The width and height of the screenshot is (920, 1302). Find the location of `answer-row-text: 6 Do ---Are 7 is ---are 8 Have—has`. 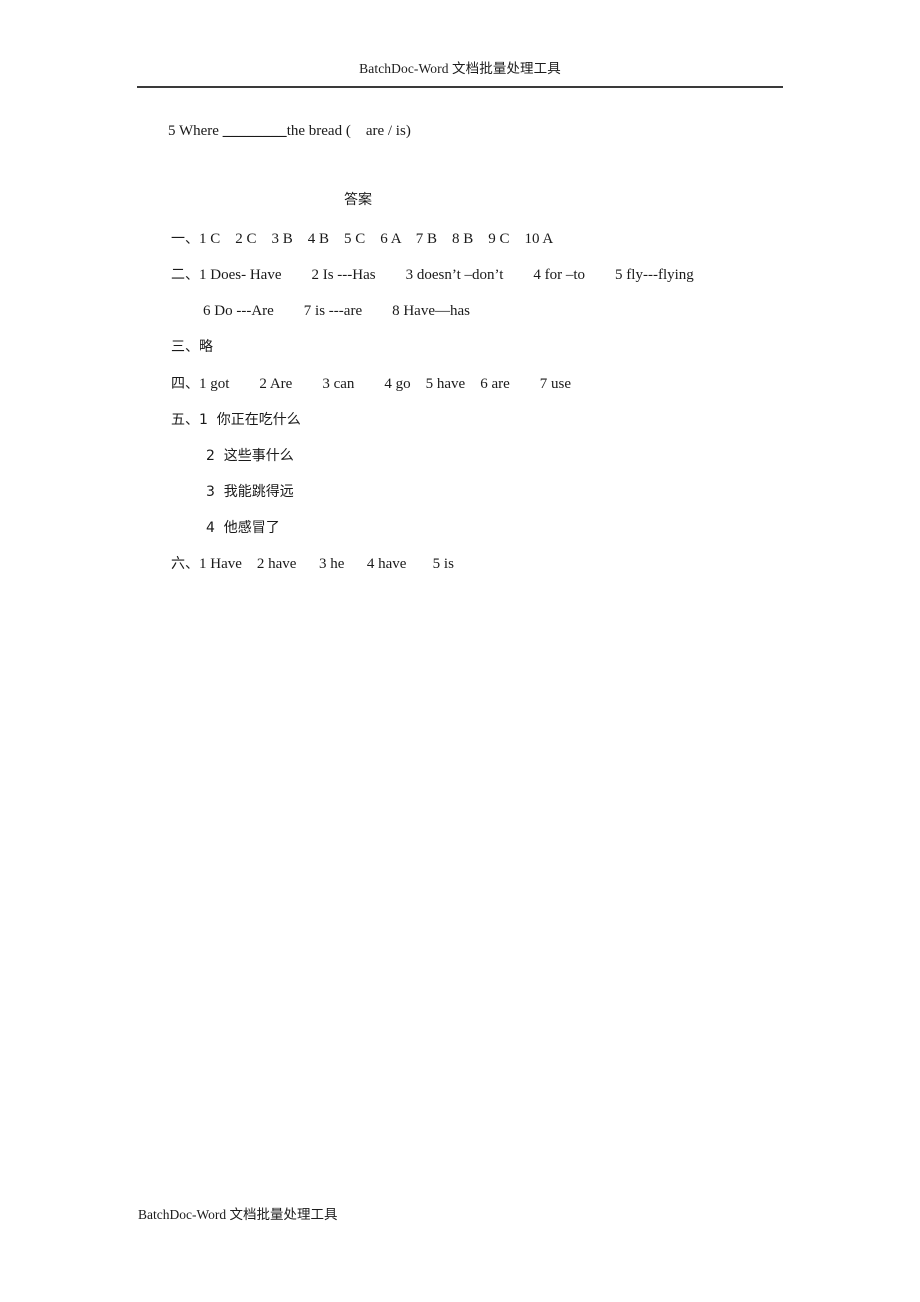

answer-row-text: 6 Do ---Are 7 is ---are 8 Have—has is located at coordinates (336, 311).